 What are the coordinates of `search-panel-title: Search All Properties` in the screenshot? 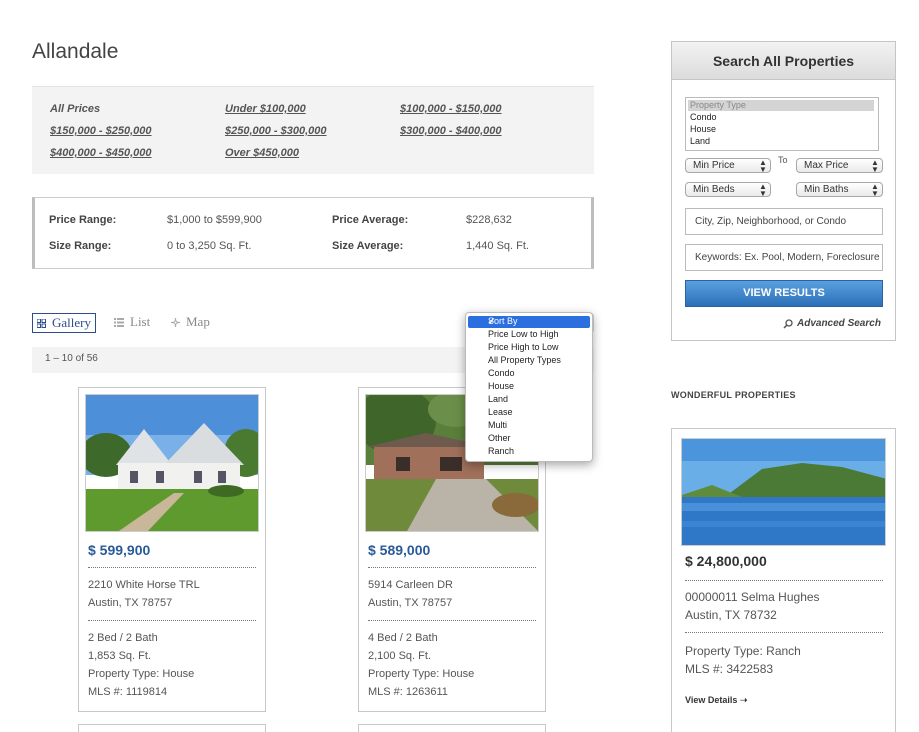 It's located at (783, 61).